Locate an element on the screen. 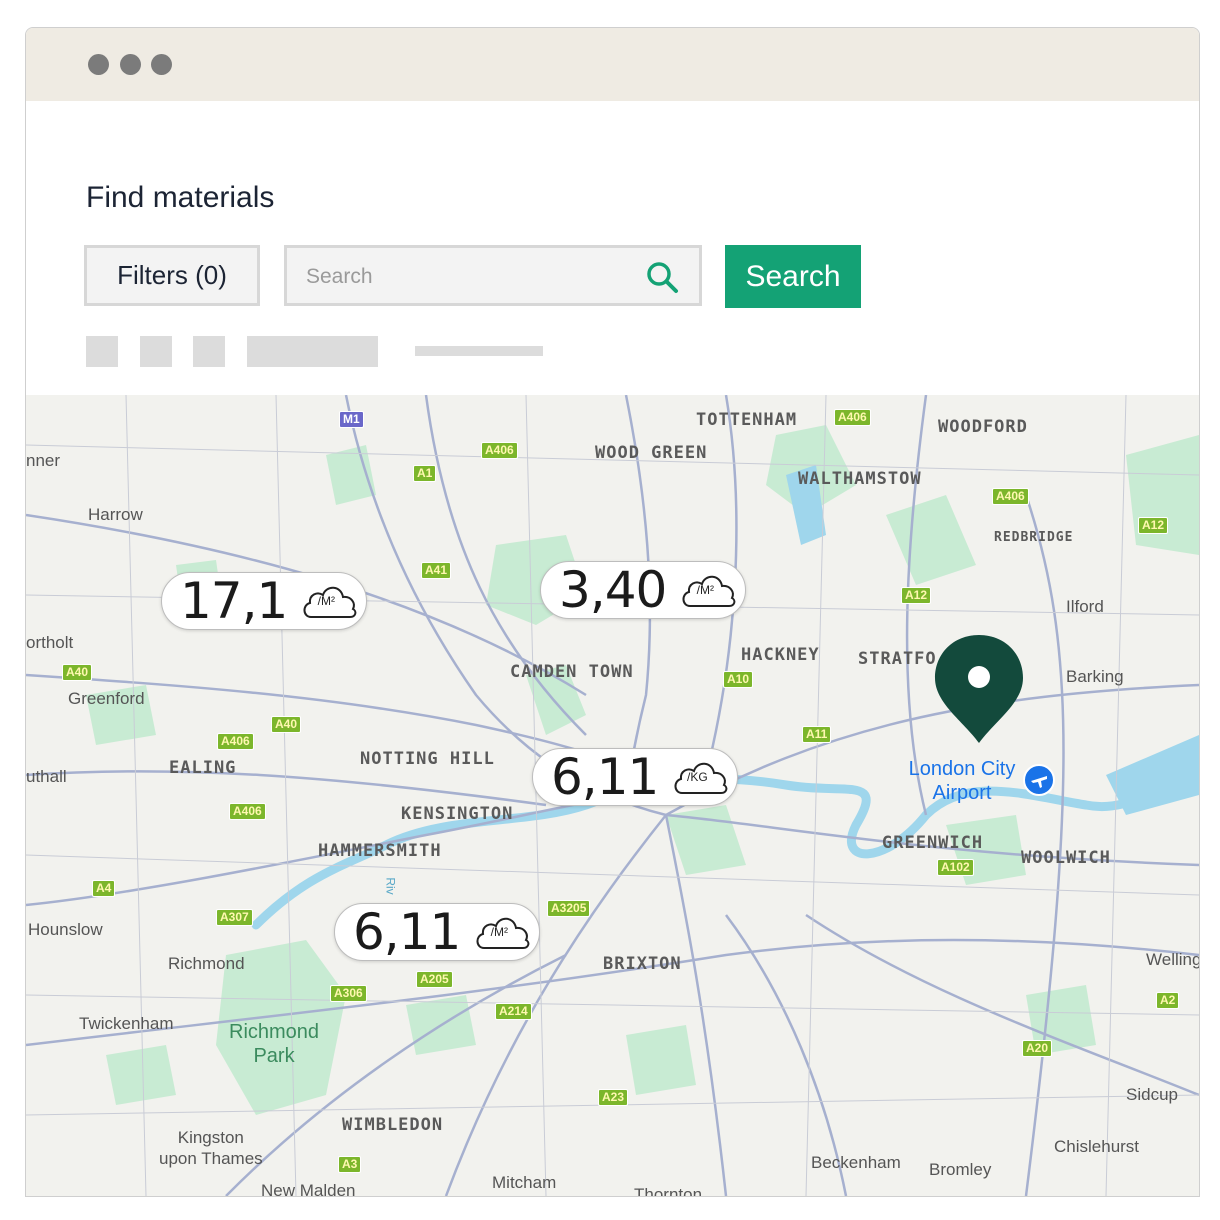 This screenshot has height=1220, width=1220. road-shield: A23 is located at coordinates (613, 1097).